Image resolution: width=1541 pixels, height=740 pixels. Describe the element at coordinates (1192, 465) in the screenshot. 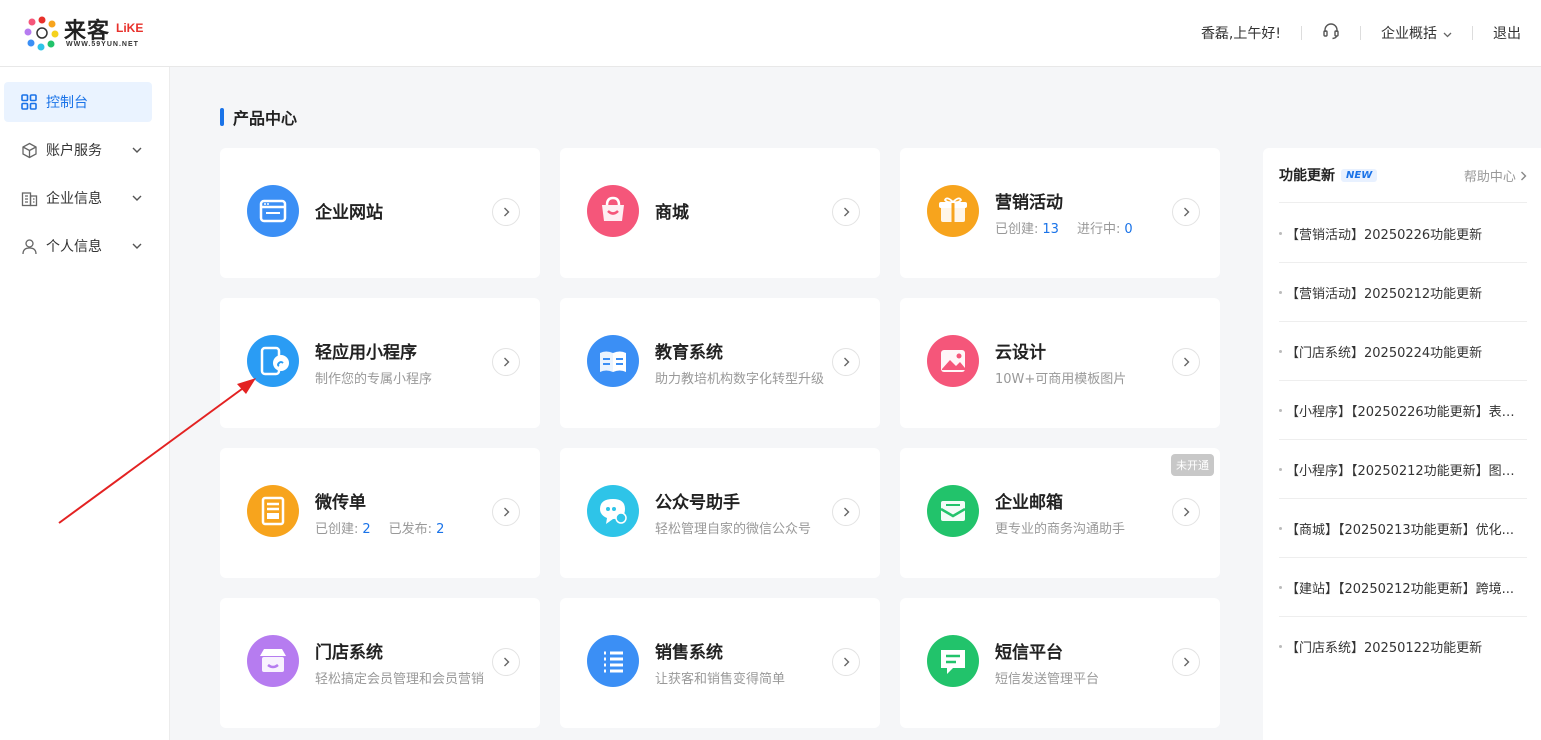

I see `status-badge: 未开通` at that location.